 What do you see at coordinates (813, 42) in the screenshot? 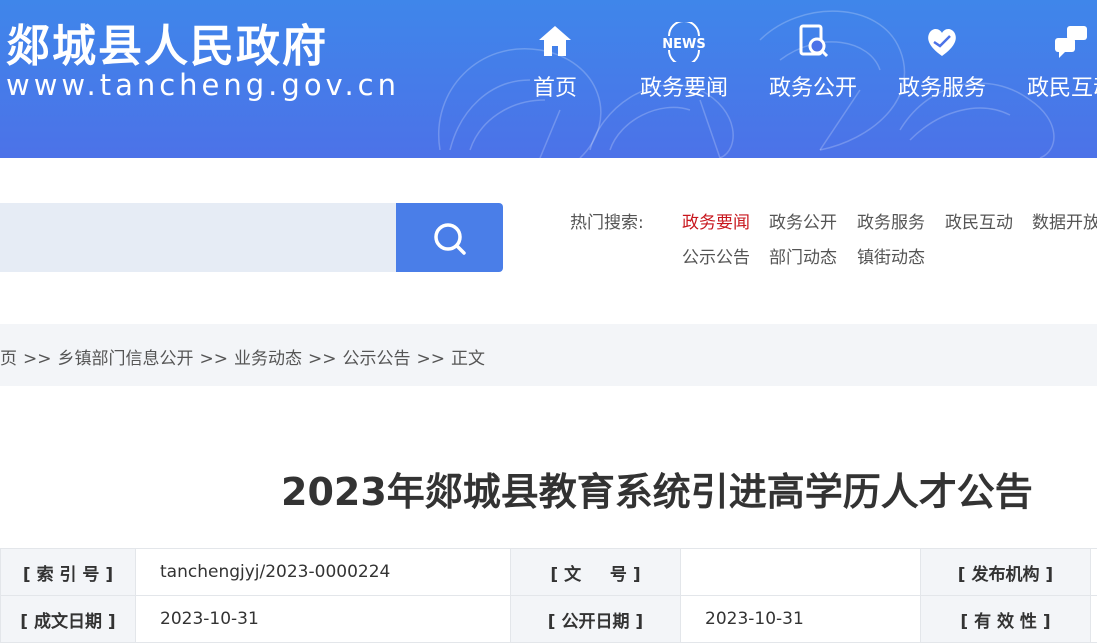
I see `document-search-icon` at bounding box center [813, 42].